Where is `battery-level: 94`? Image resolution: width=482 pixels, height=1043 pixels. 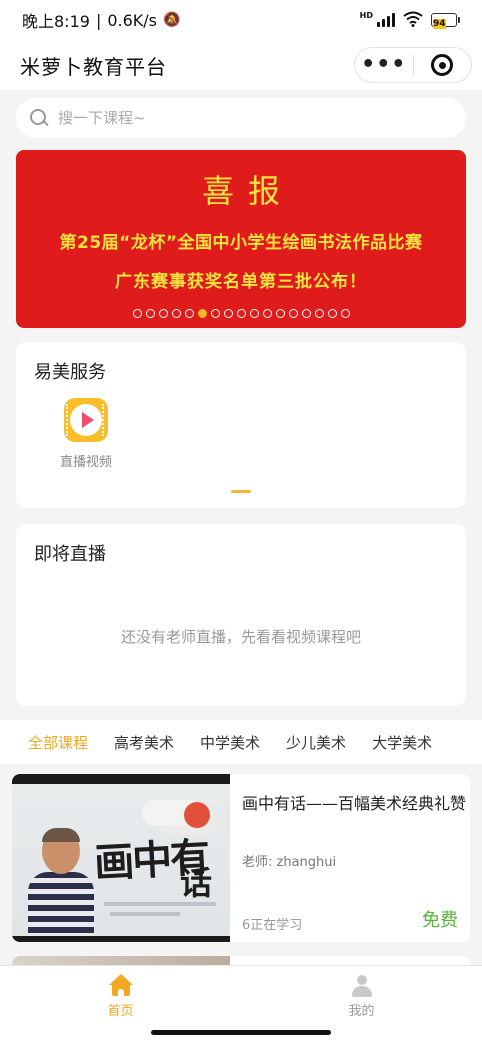 battery-level: 94 is located at coordinates (439, 24).